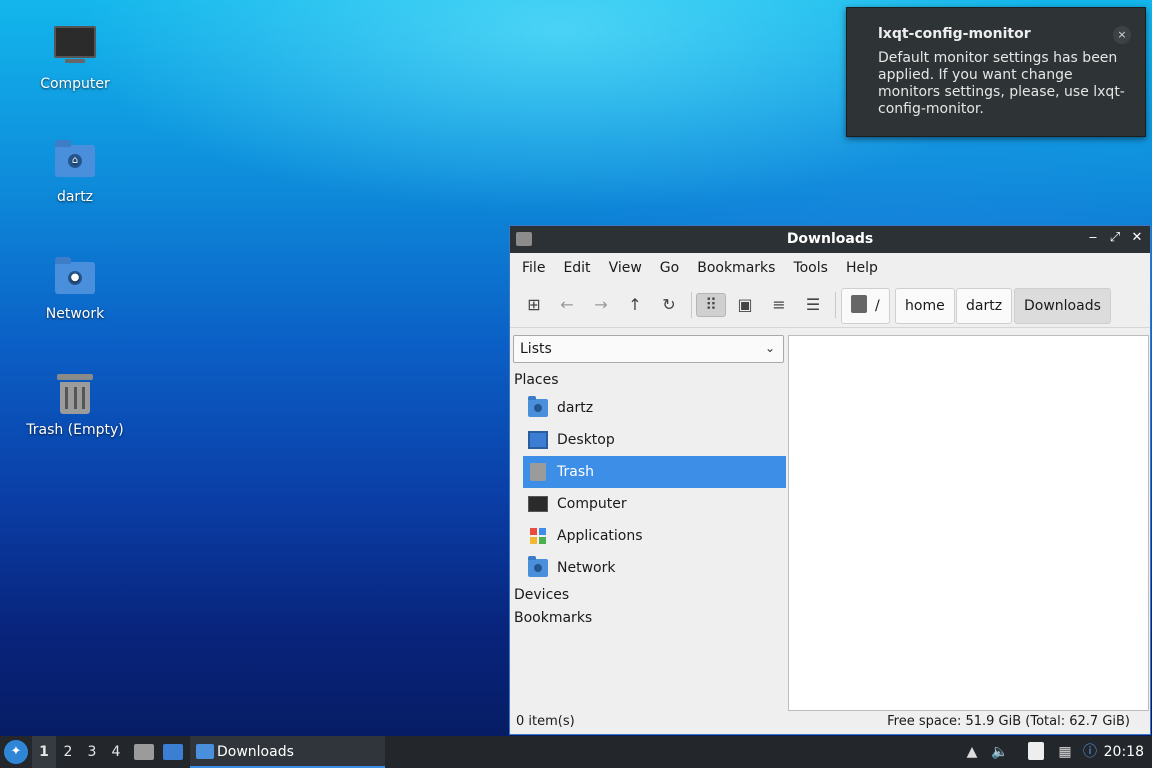  Describe the element at coordinates (144, 752) in the screenshot. I see `file-manager-launcher-icon` at that location.